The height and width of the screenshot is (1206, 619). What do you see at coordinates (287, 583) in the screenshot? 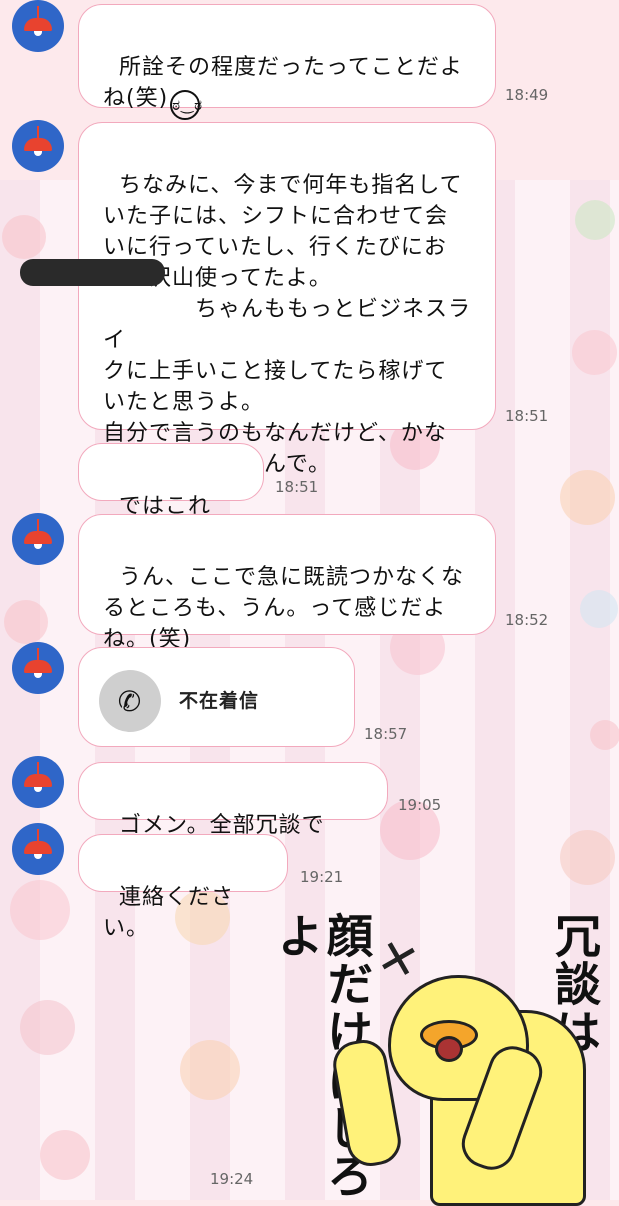
I see `message-bubble: うん、ここで急に既読つかなくな るところも、うん。って感じだよ ね。(笑)` at bounding box center [287, 583].